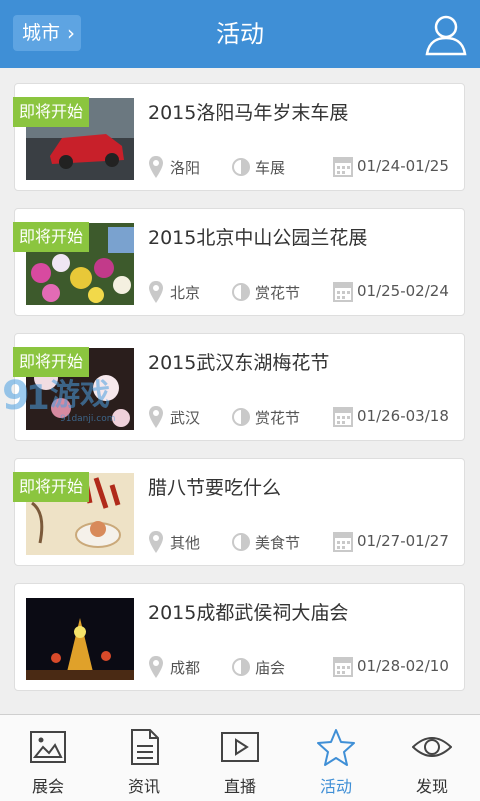 Image resolution: width=480 pixels, height=801 pixels. What do you see at coordinates (239, 786) in the screenshot?
I see `tab-label: 直播` at bounding box center [239, 786].